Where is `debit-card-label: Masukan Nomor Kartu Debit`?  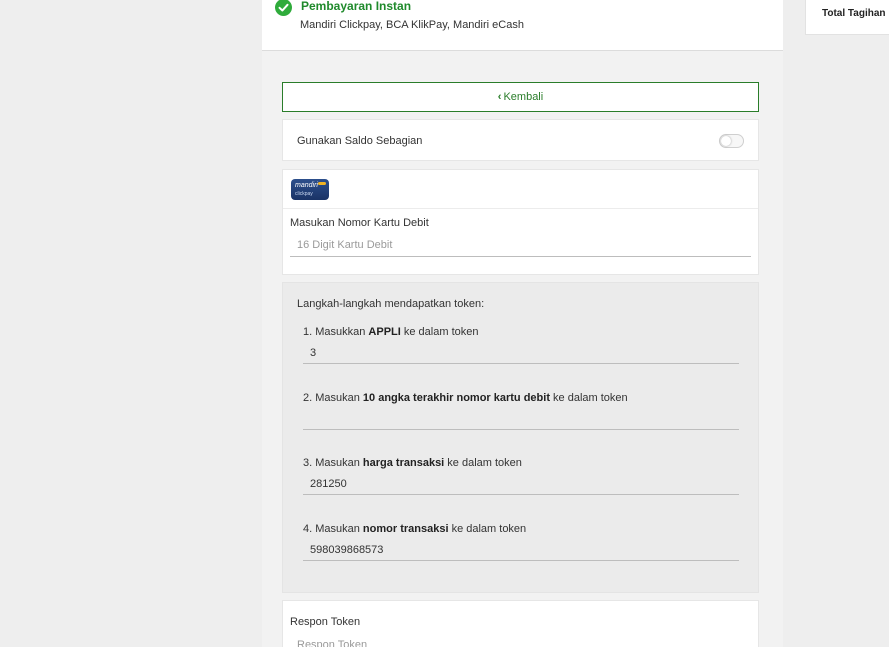
debit-card-label: Masukan Nomor Kartu Debit is located at coordinates (359, 223).